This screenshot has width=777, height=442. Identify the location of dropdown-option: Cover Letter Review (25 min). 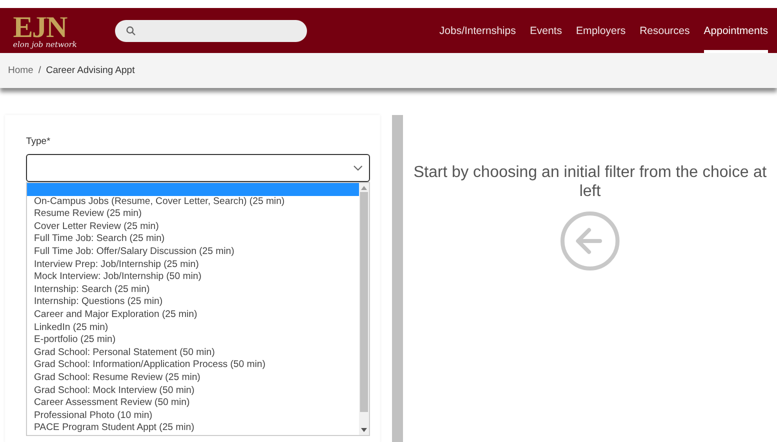
(193, 227).